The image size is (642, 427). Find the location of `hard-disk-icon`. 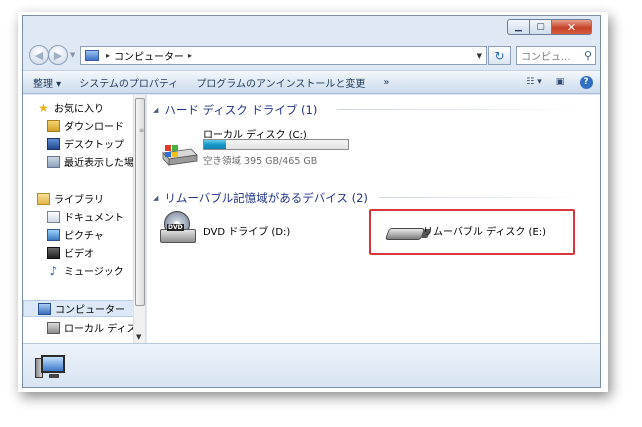

hard-disk-icon is located at coordinates (53, 327).